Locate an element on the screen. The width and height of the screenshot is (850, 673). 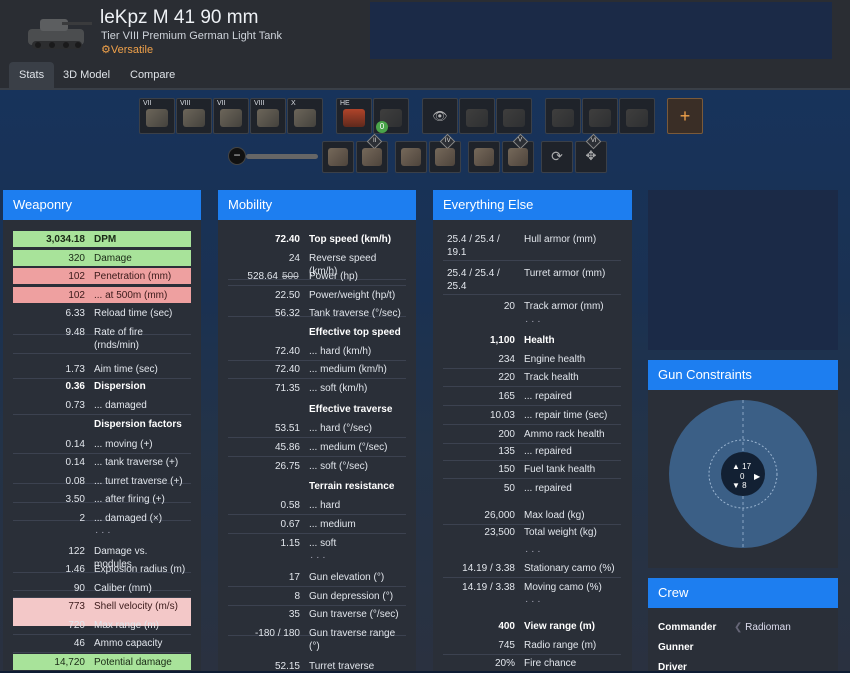
engine-module-slot: VII is located at coordinates (231, 116).